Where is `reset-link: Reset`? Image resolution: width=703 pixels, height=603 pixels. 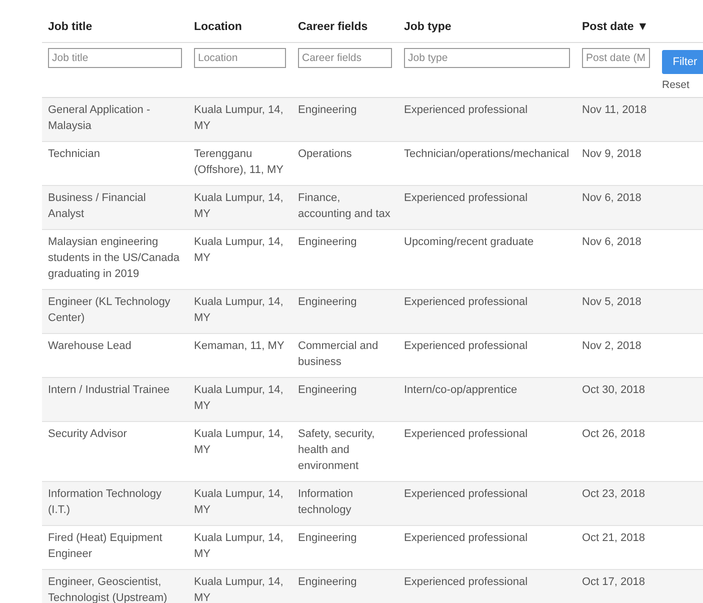 reset-link: Reset is located at coordinates (676, 85).